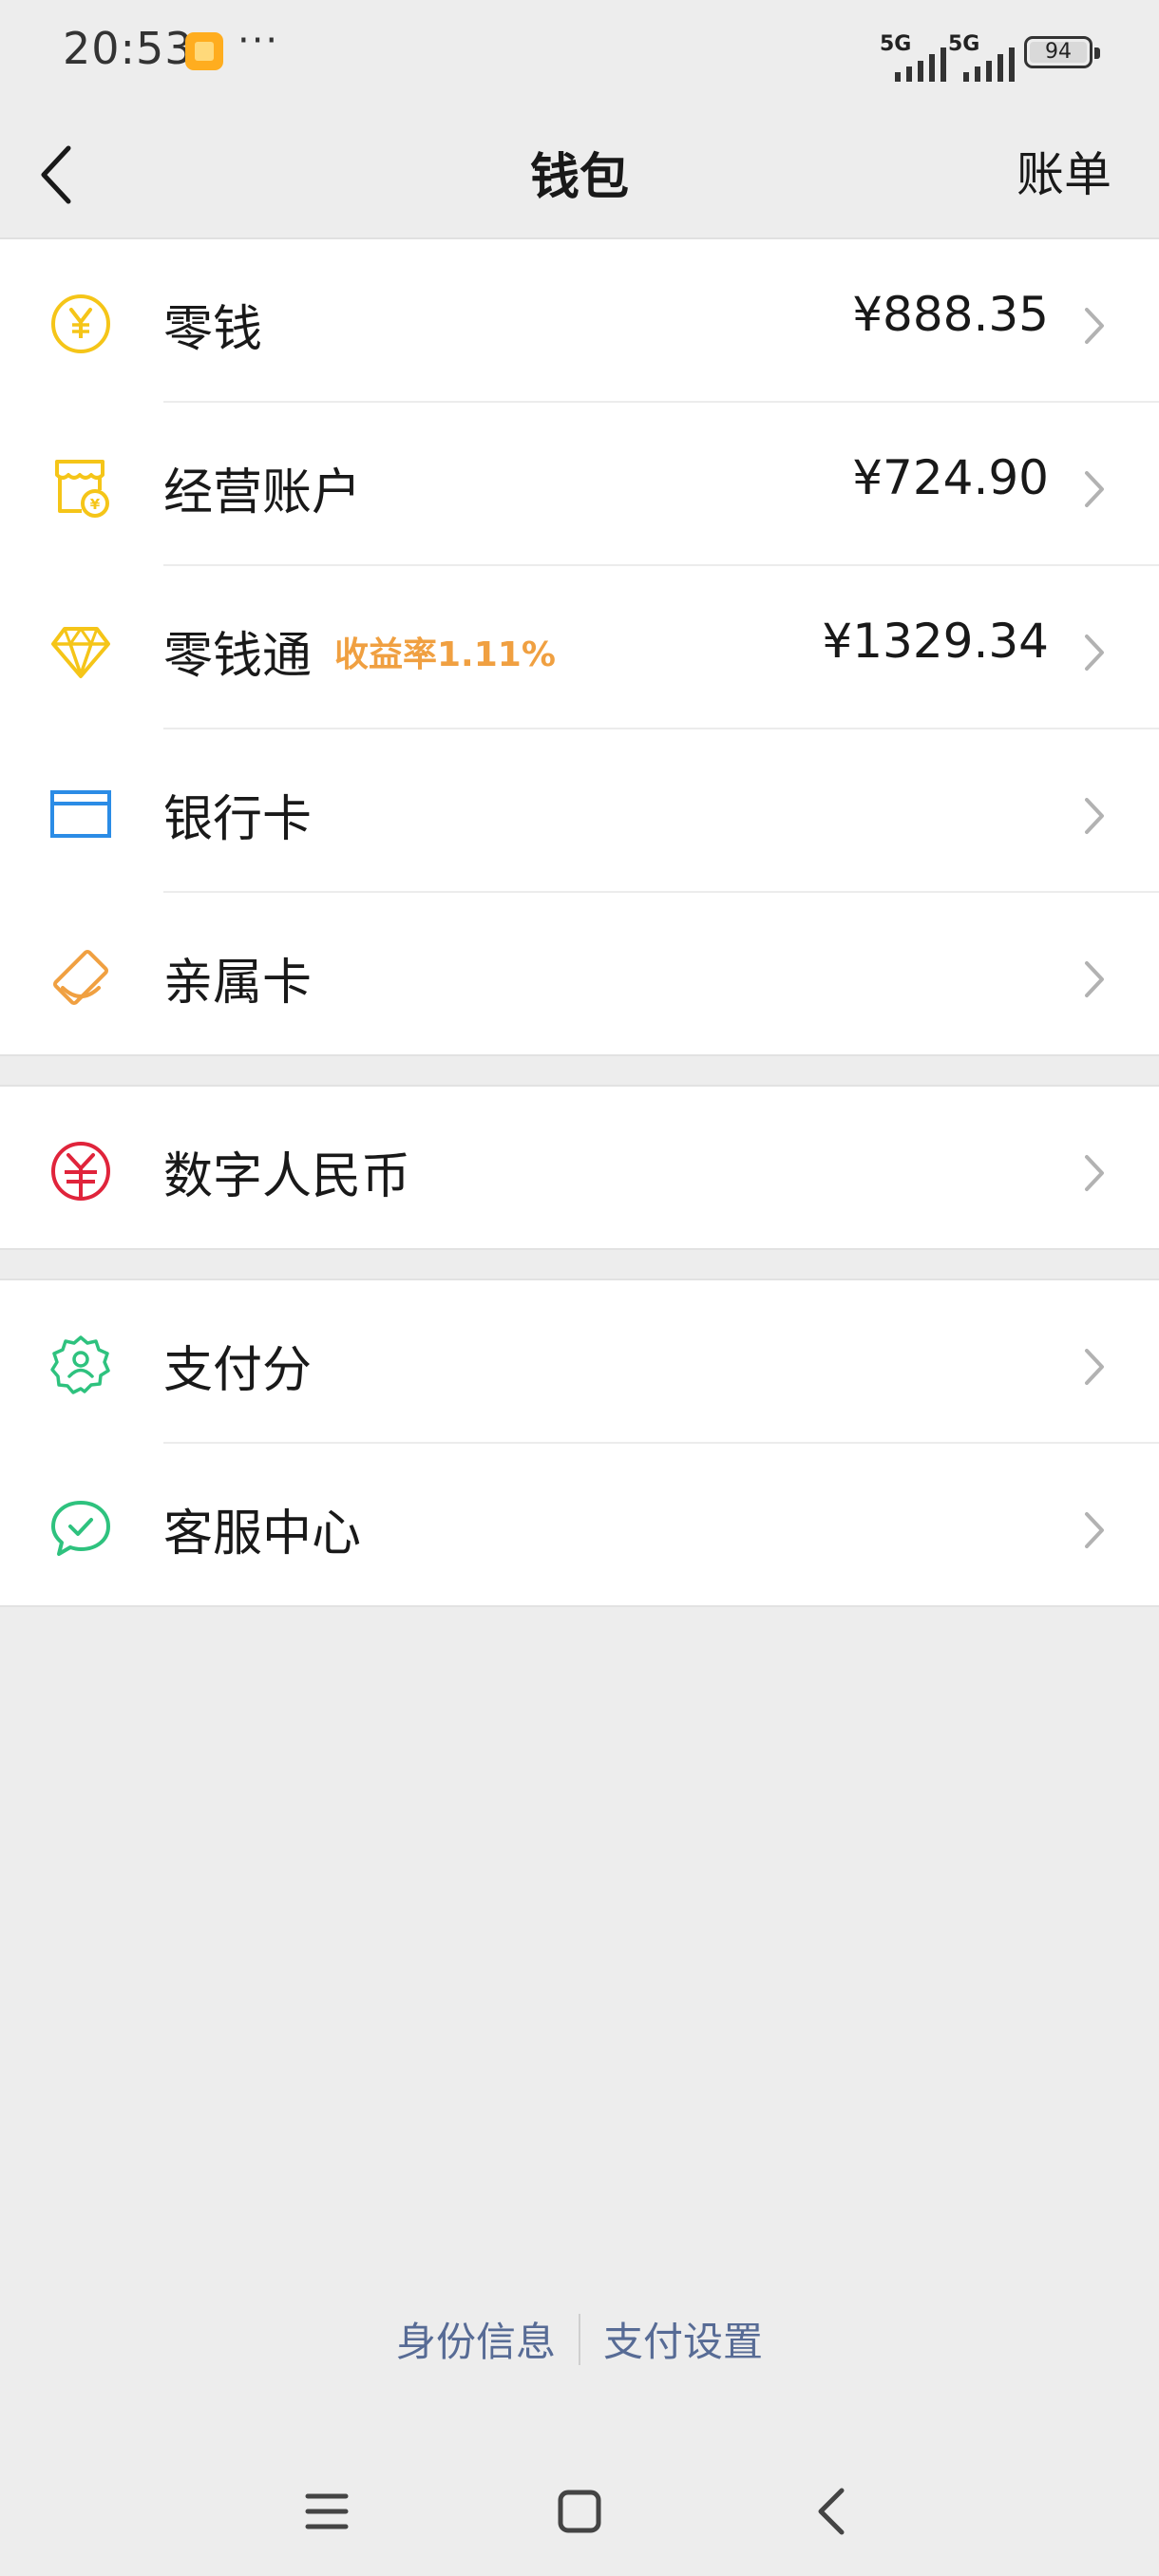  I want to click on gallery-app-icon, so click(204, 51).